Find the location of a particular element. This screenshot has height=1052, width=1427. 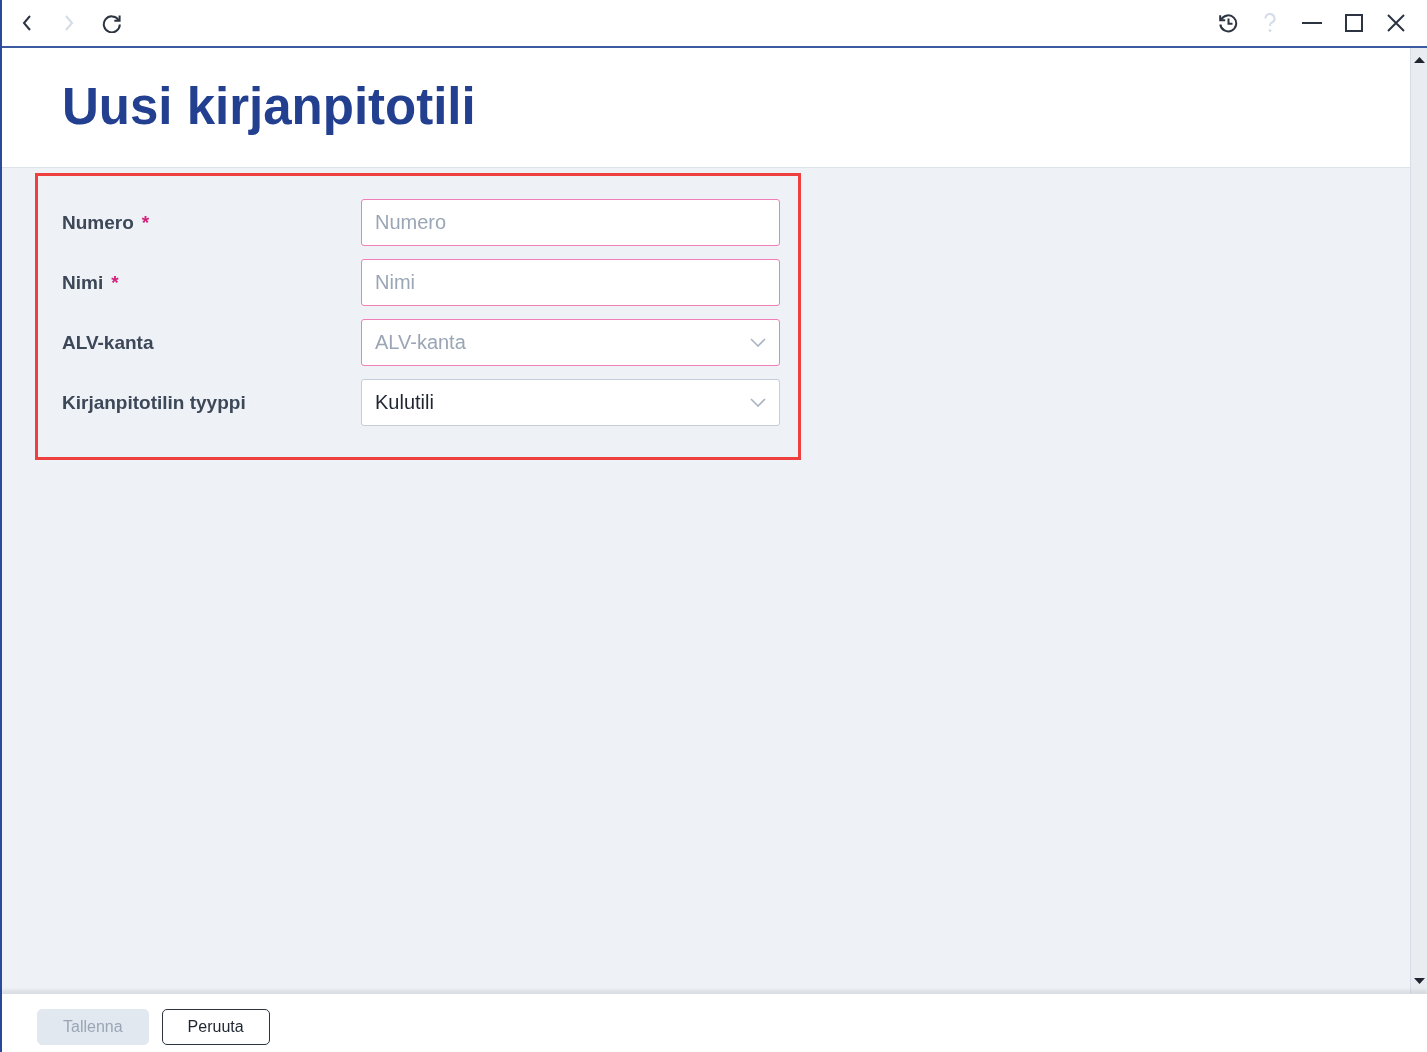

select-field: Kulutili is located at coordinates (570, 402).